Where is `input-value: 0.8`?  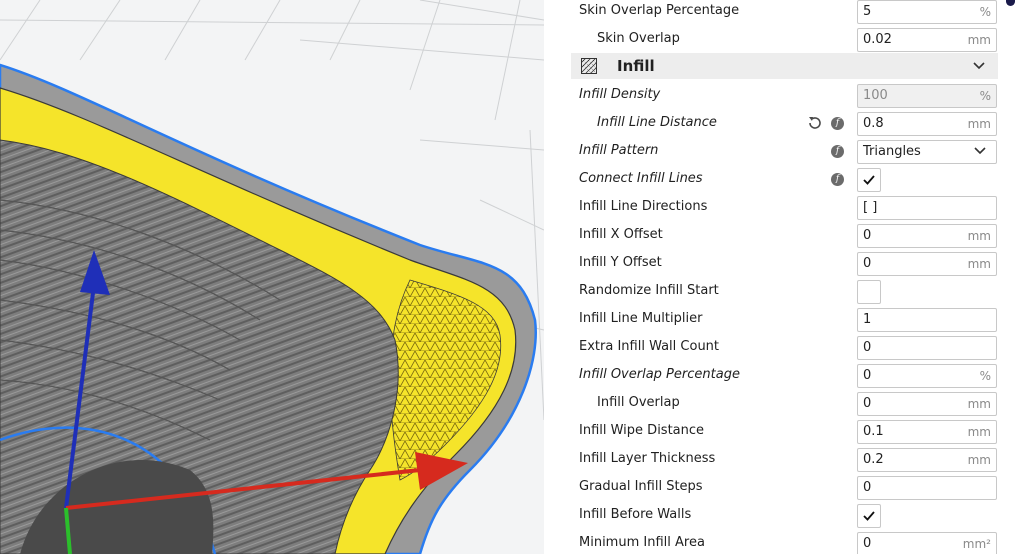 input-value: 0.8 is located at coordinates (873, 123).